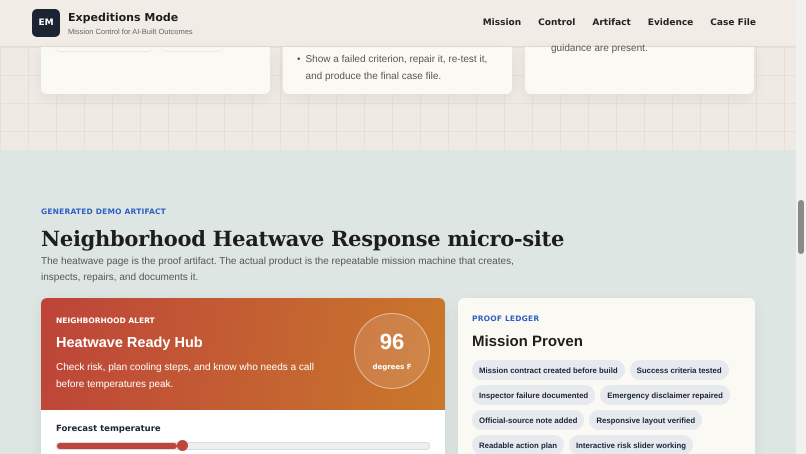  I want to click on bullet-item: Show a failed criterion, repair it, re-test it, and produce the final case file., so click(397, 68).